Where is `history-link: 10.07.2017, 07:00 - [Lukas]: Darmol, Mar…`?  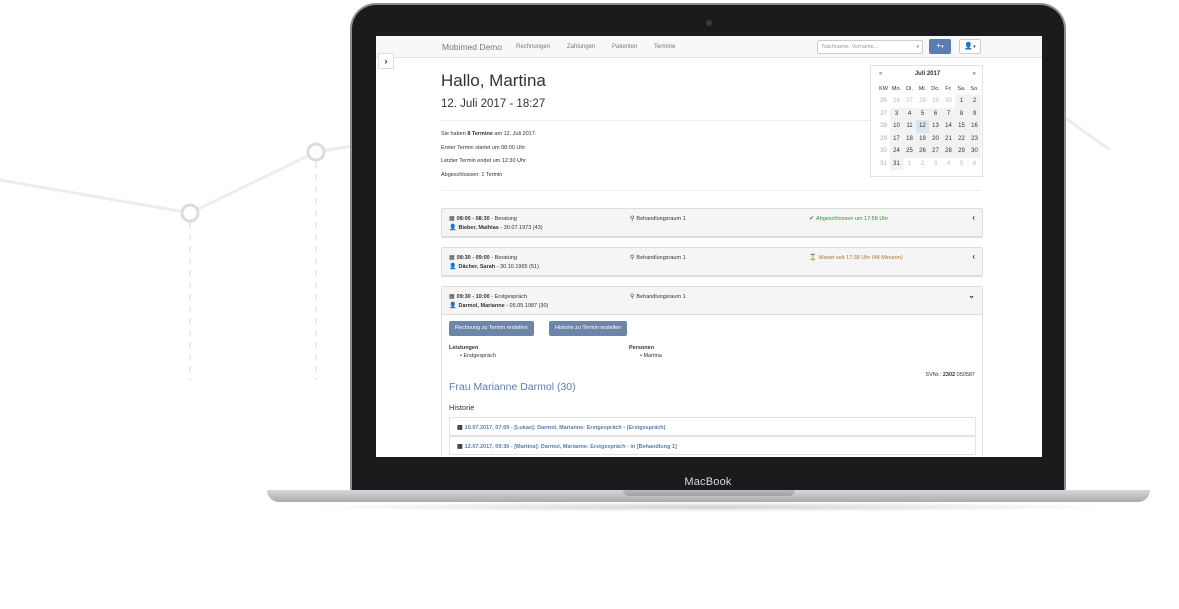 history-link: 10.07.2017, 07:00 - [Lukas]: Darmol, Mar… is located at coordinates (565, 428).